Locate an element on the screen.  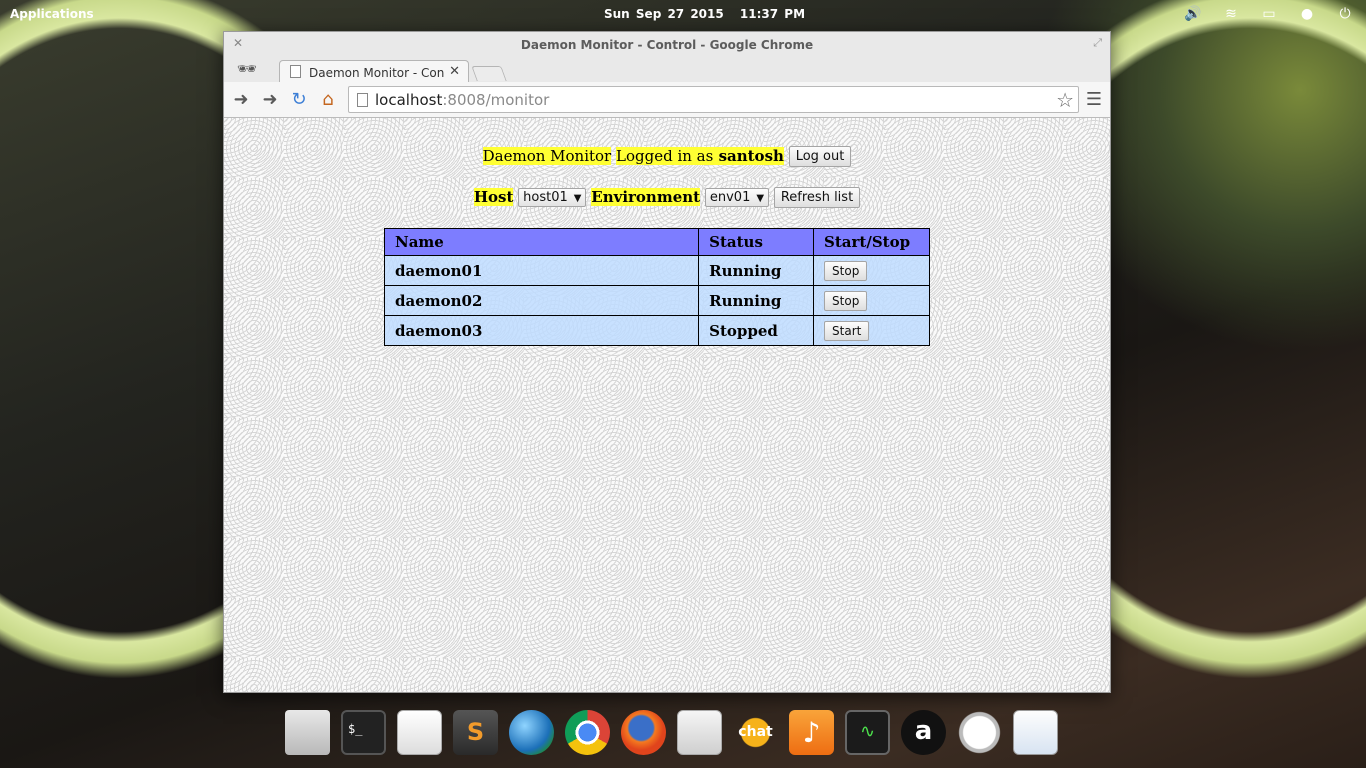
terminal-icon: $_ is located at coordinates (363, 732).